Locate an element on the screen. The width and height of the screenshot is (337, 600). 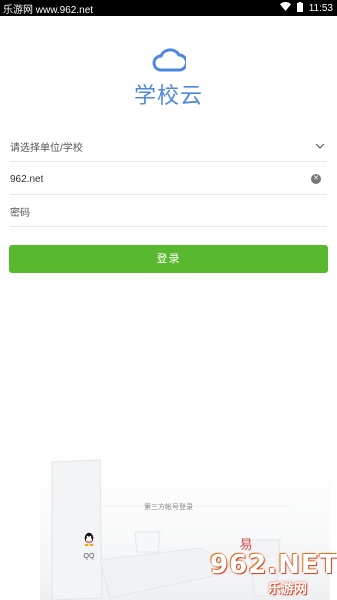
status-time: 11:53 is located at coordinates (320, 8).